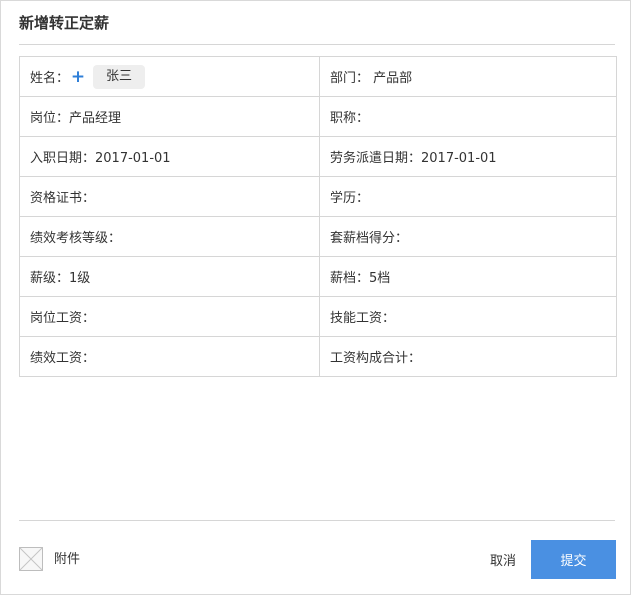 The height and width of the screenshot is (595, 631). What do you see at coordinates (169, 156) in the screenshot?
I see `hire-date-cell: 入职日期：2017-01-01` at bounding box center [169, 156].